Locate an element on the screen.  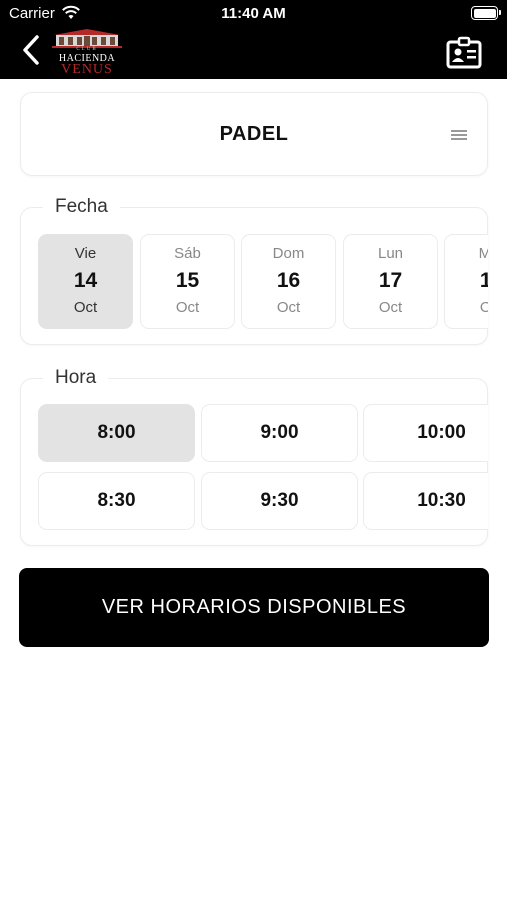
date-day: 16 is located at coordinates (288, 280).